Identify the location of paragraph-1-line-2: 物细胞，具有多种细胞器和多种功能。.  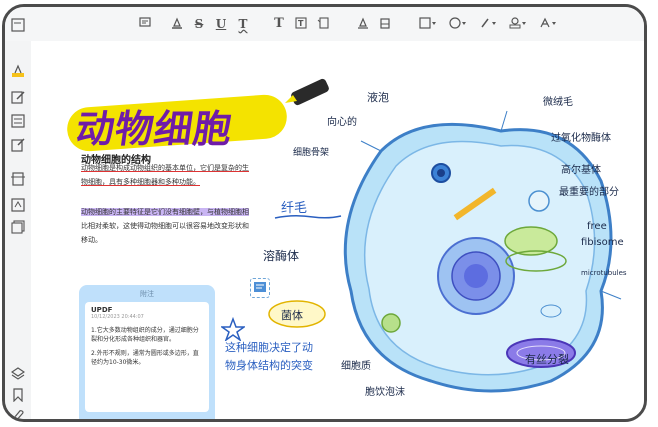
(140, 182).